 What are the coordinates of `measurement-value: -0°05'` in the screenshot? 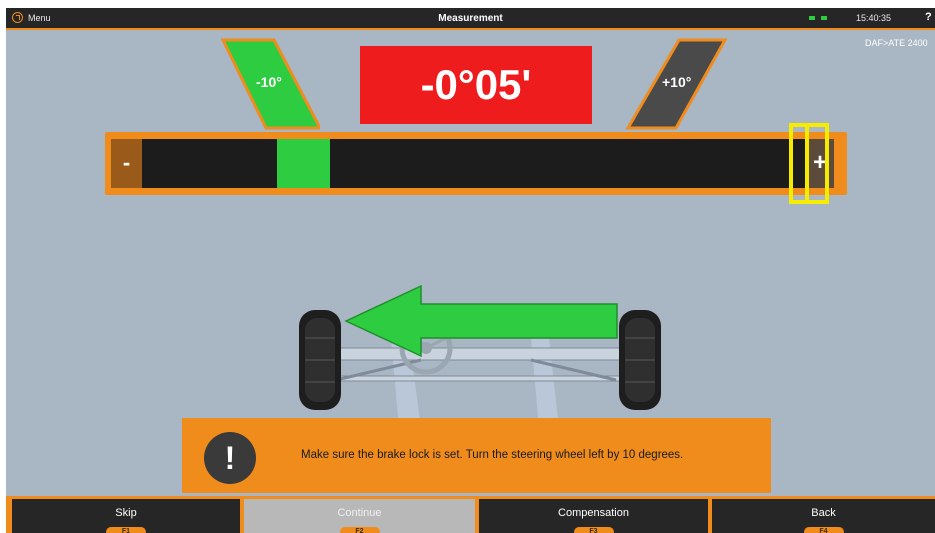 It's located at (476, 85).